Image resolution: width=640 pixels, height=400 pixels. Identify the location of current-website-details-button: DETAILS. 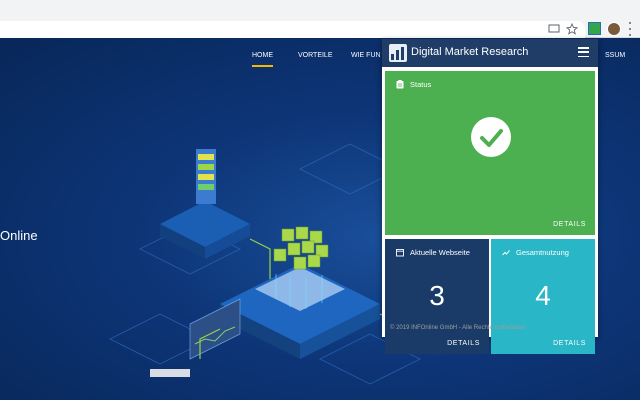
(463, 343).